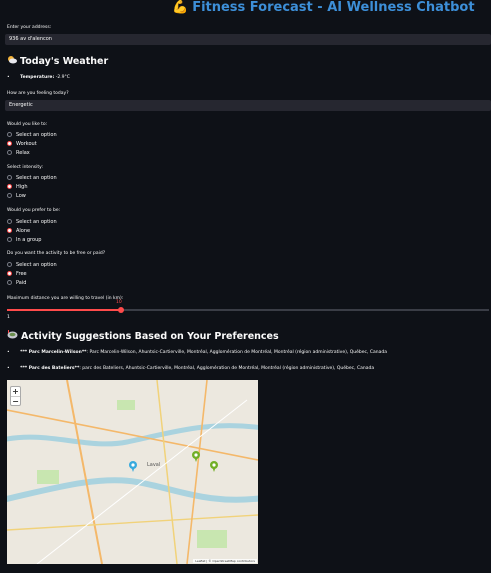 The image size is (491, 573). What do you see at coordinates (121, 310) in the screenshot?
I see `distance-slider-handle` at bounding box center [121, 310].